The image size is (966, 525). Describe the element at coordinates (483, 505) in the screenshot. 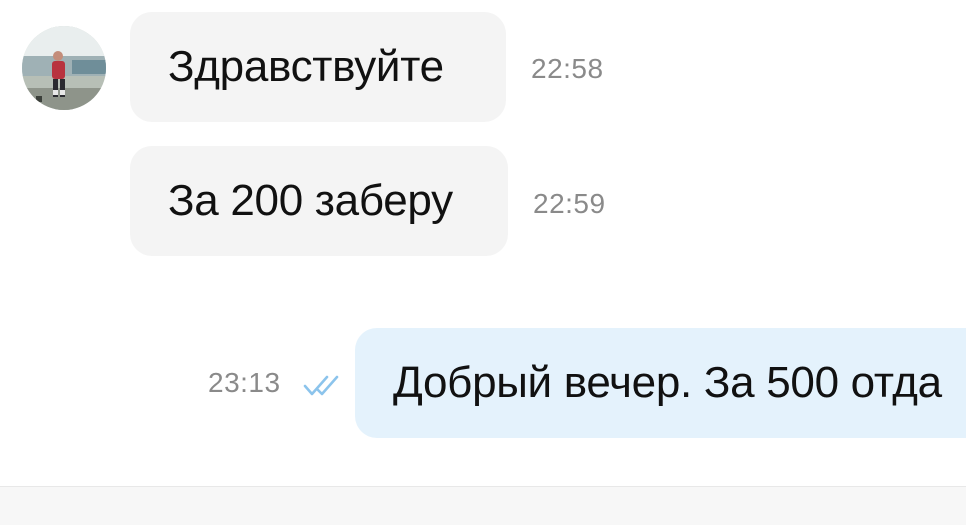

I see `composer-bar` at that location.